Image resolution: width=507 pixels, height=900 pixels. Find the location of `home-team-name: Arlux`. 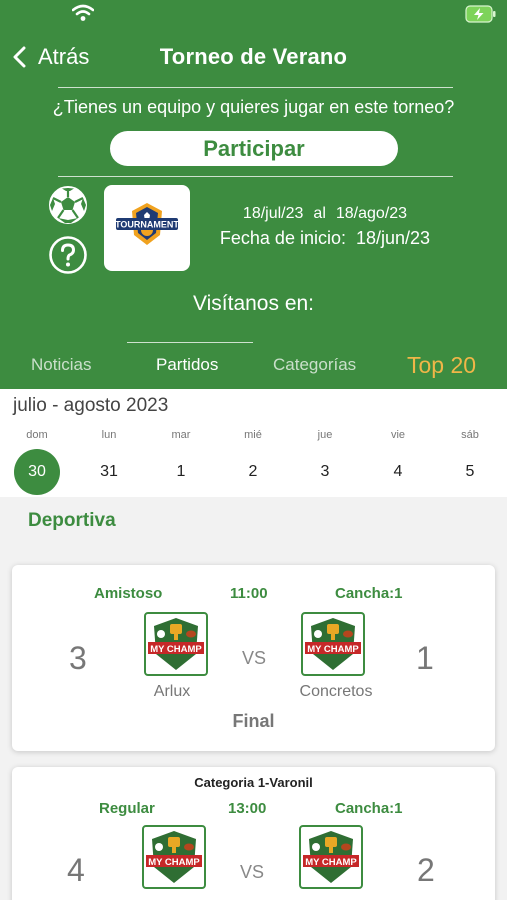

home-team-name: Arlux is located at coordinates (172, 691).